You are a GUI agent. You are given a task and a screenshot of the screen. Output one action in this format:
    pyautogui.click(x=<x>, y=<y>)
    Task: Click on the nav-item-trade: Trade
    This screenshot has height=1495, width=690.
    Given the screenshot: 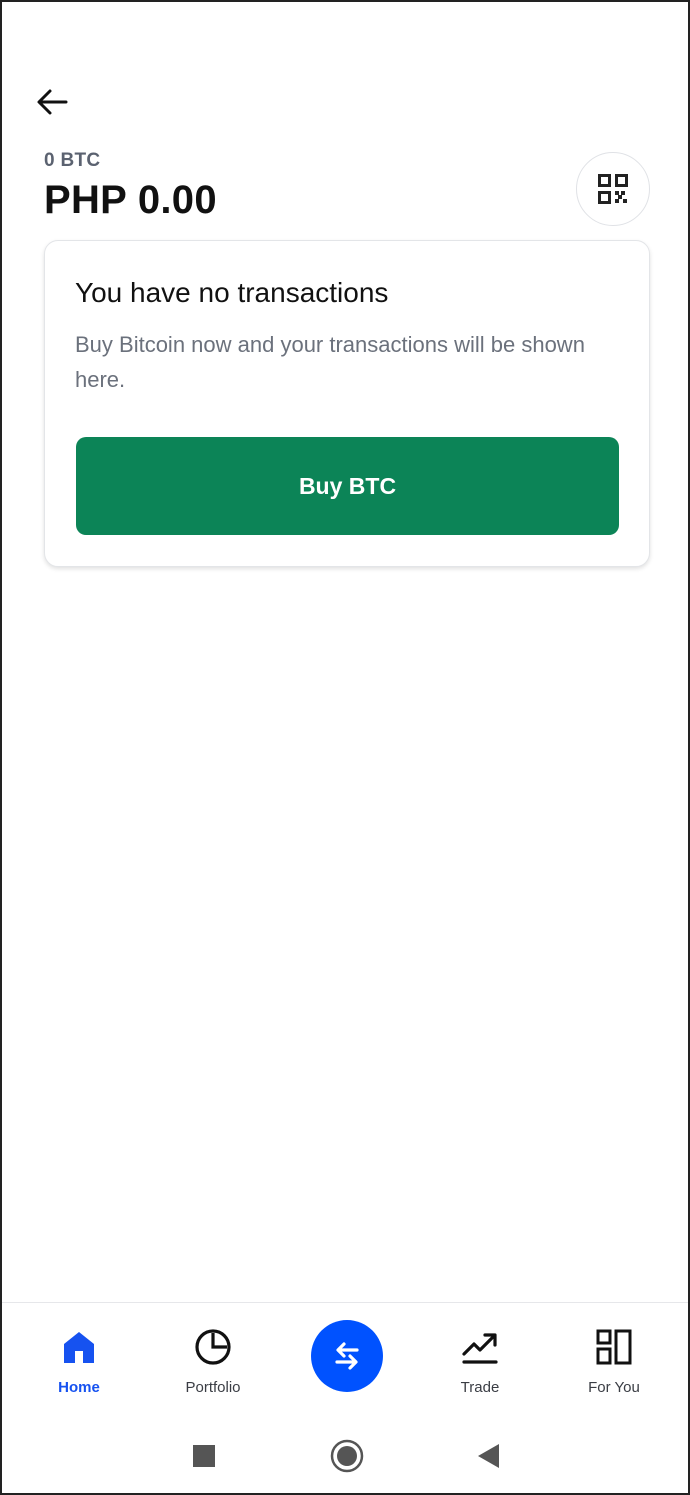 What is the action you would take?
    pyautogui.click(x=480, y=1359)
    